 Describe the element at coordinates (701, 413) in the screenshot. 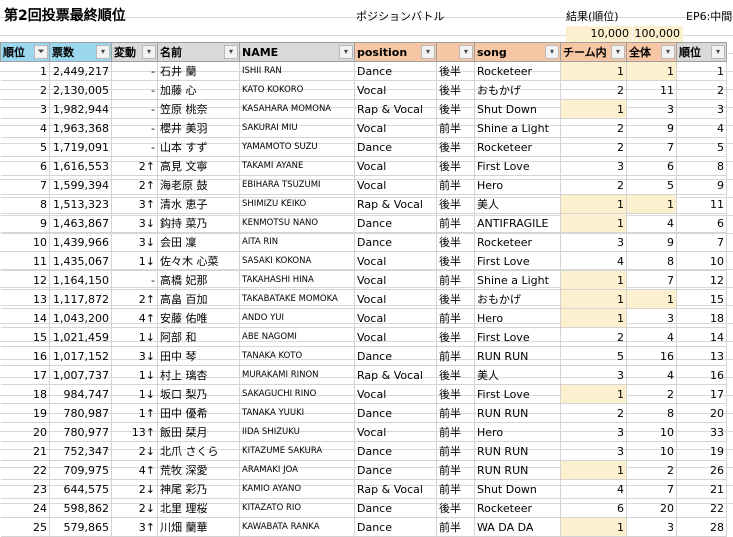

I see `cell-ep6-rank: 20` at that location.